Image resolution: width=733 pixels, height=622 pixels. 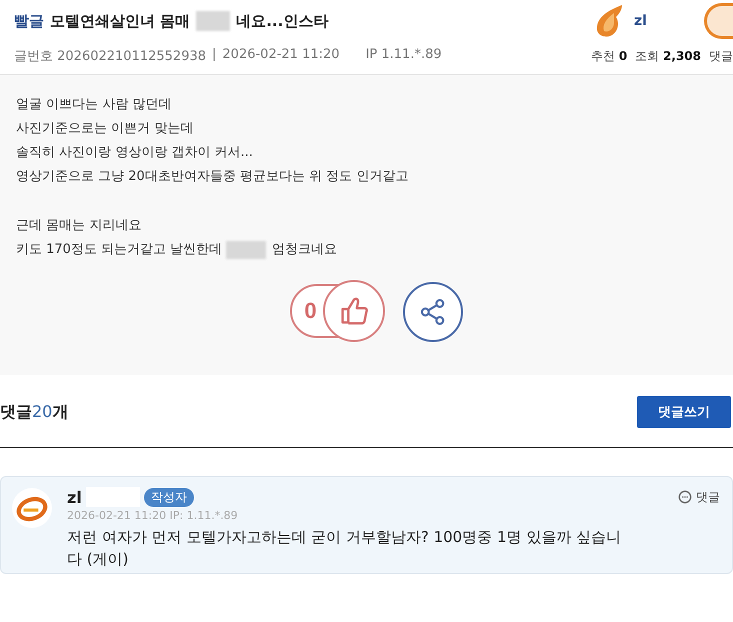 What do you see at coordinates (169, 497) in the screenshot?
I see `author-badge: 작성자` at bounding box center [169, 497].